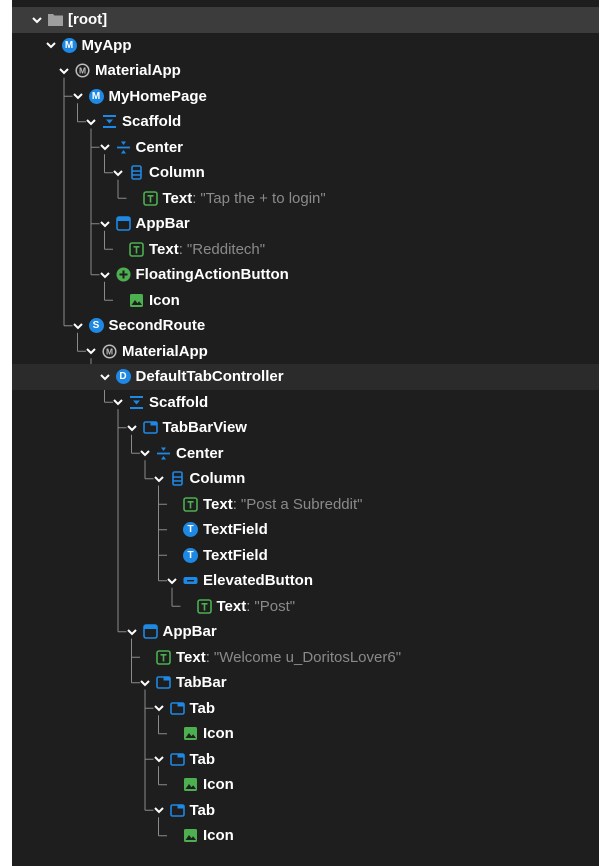 The height and width of the screenshot is (866, 607). I want to click on button-icon, so click(190, 580).